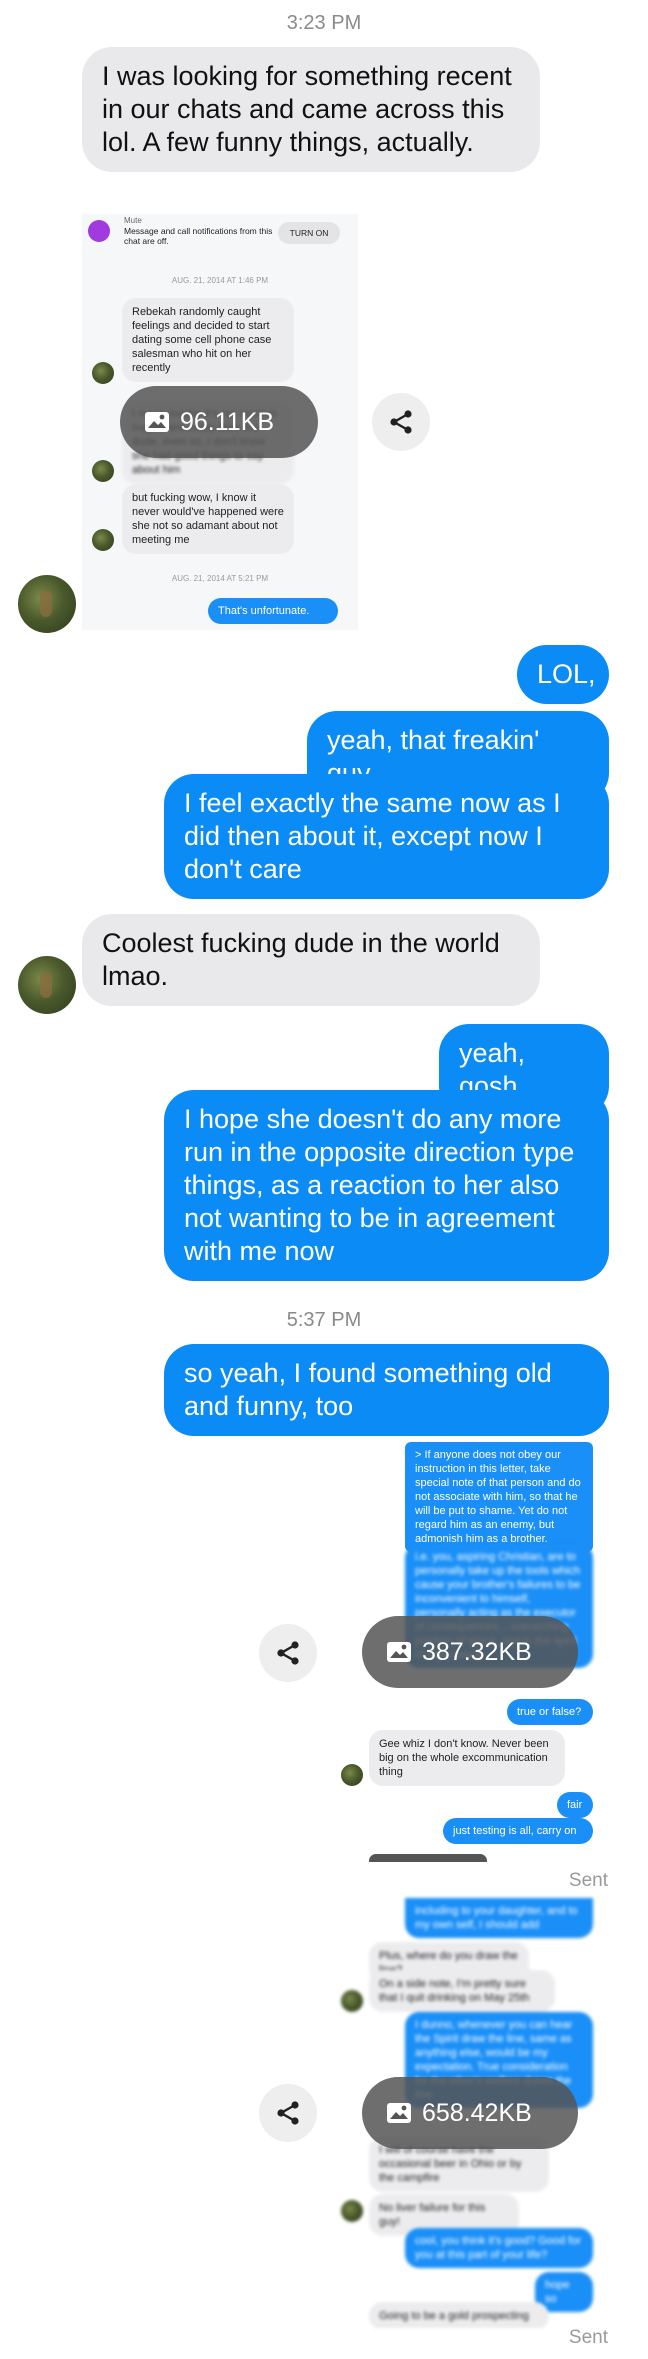 This screenshot has width=648, height=2359. Describe the element at coordinates (309, 233) in the screenshot. I see `turn-on-button: TURN ON` at that location.